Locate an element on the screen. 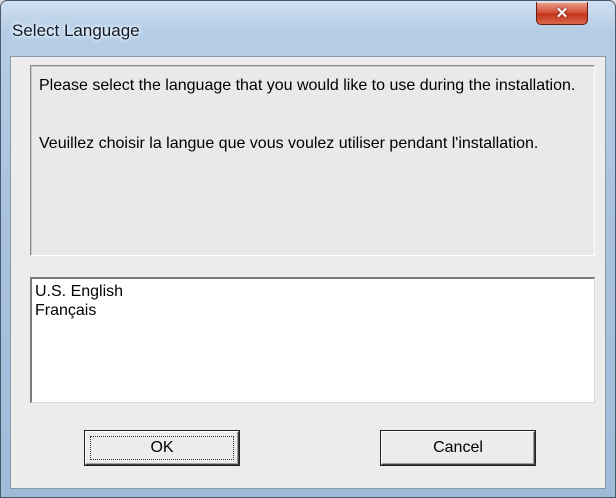 This screenshot has height=498, width=616. ok-button: OK is located at coordinates (162, 448).